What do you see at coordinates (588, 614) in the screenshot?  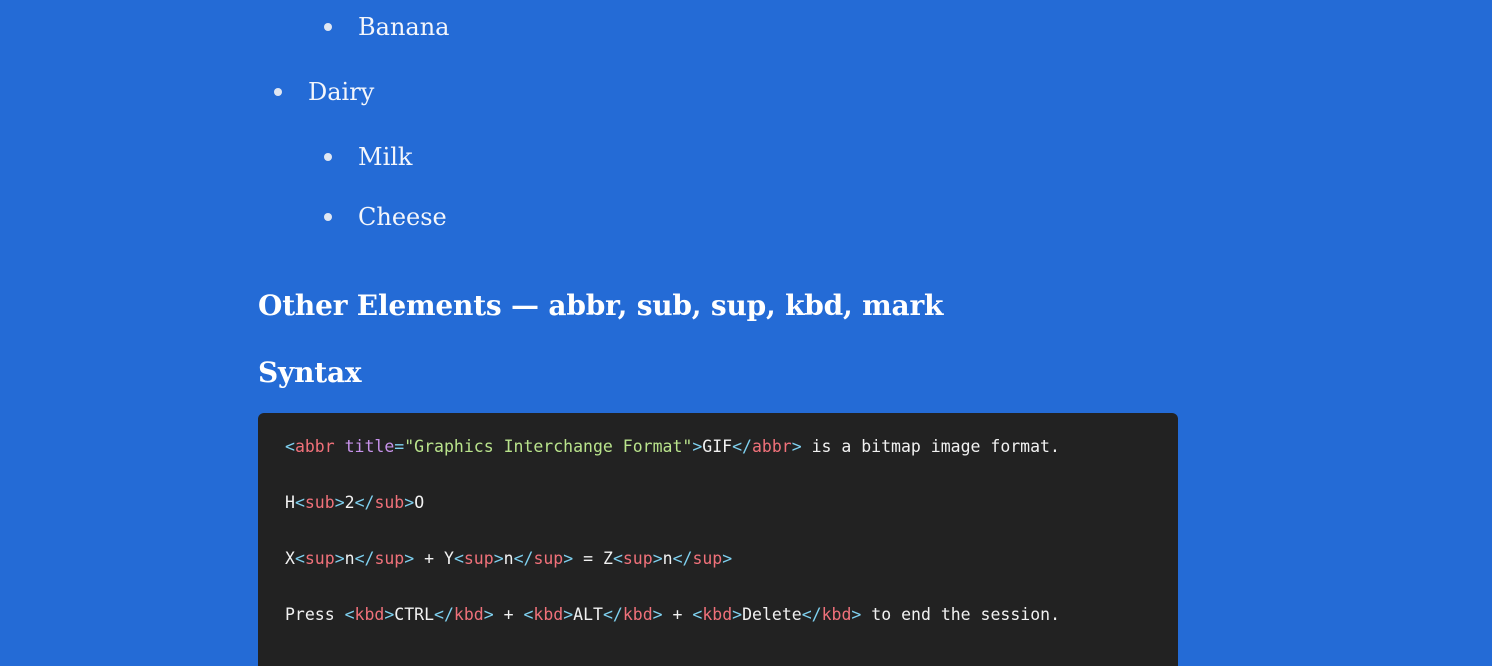 I see `code-token: ALT` at bounding box center [588, 614].